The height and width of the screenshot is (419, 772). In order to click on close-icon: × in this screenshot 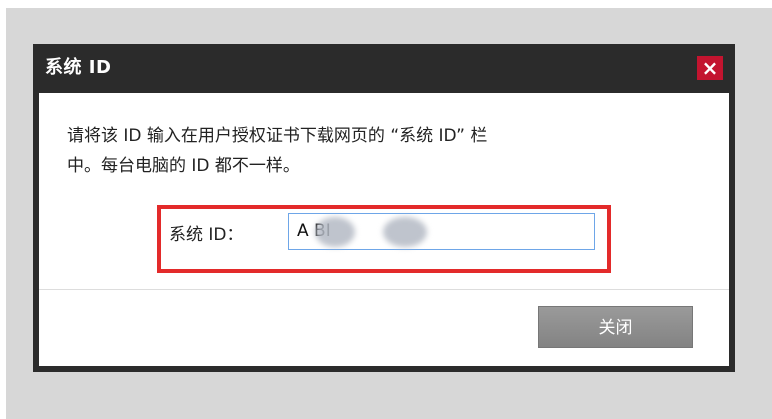, I will do `click(710, 68)`.